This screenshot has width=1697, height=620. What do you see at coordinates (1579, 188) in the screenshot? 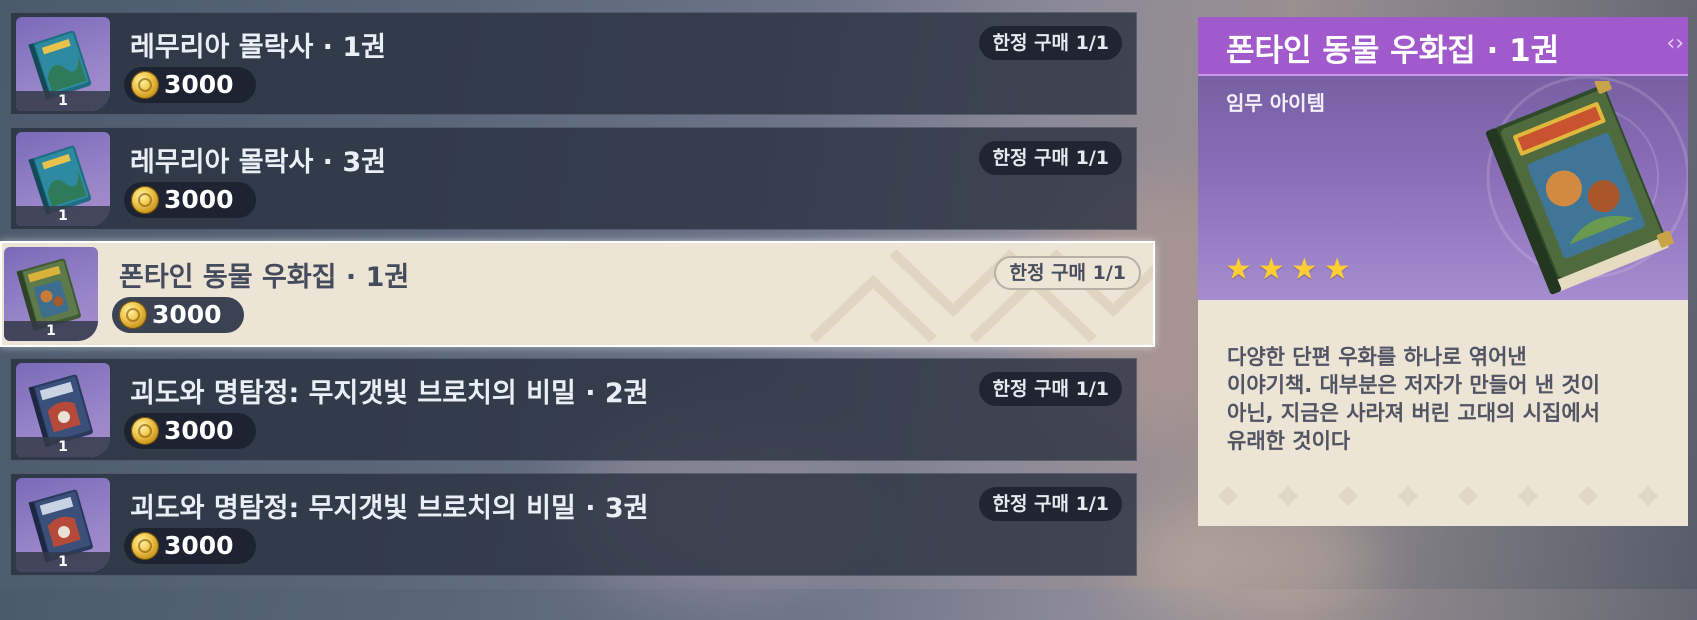
I see `fontaine-fables-book-icon` at bounding box center [1579, 188].